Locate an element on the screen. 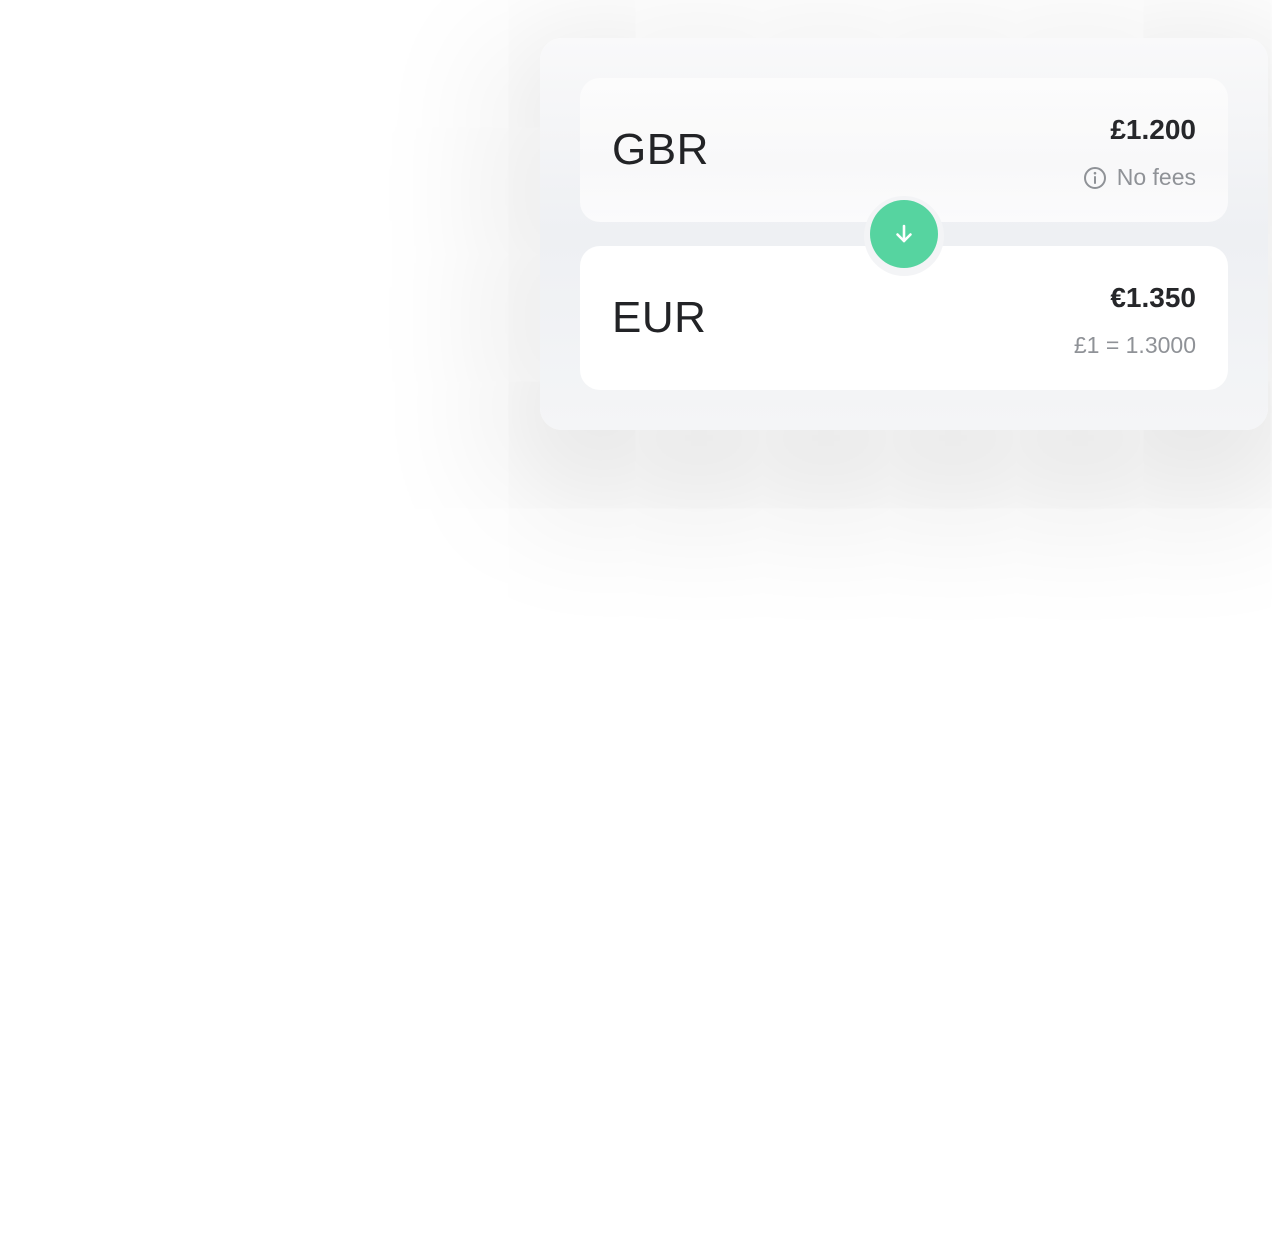 The image size is (1272, 1236). arrow-down-icon is located at coordinates (904, 233).